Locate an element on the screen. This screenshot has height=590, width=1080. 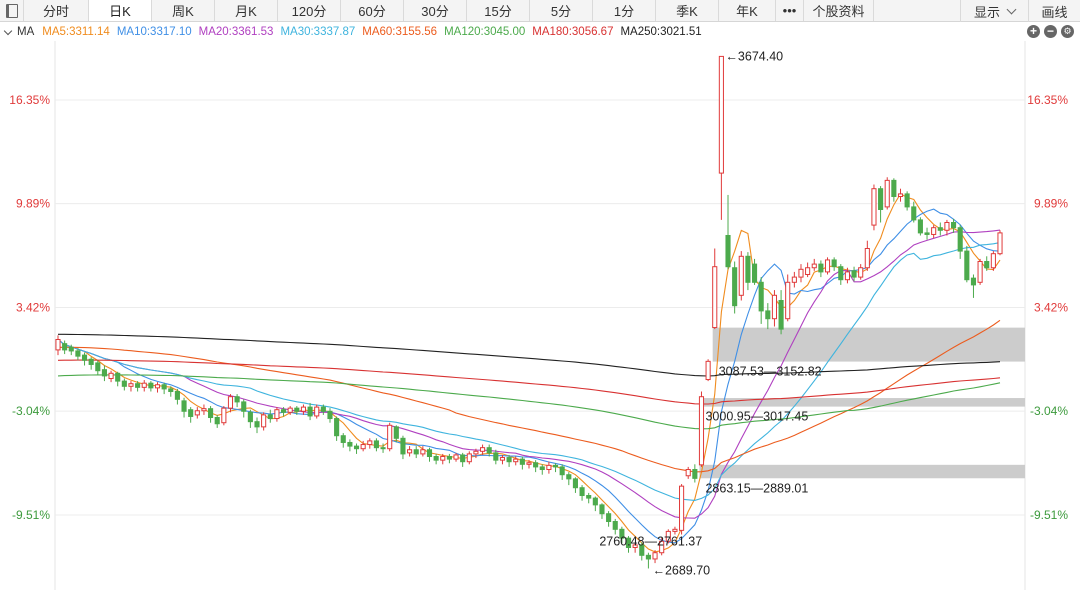
y-tick-label-right: -3.04% is located at coordinates (1049, 411).